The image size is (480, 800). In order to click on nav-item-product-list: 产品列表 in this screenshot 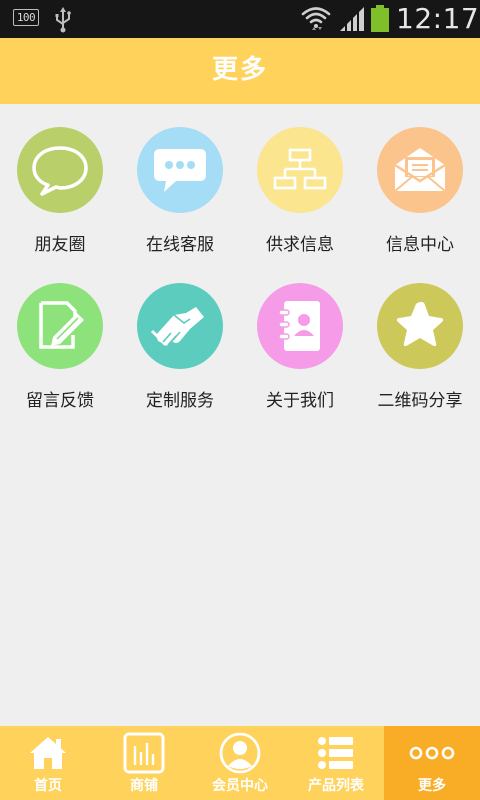, I will do `click(336, 763)`.